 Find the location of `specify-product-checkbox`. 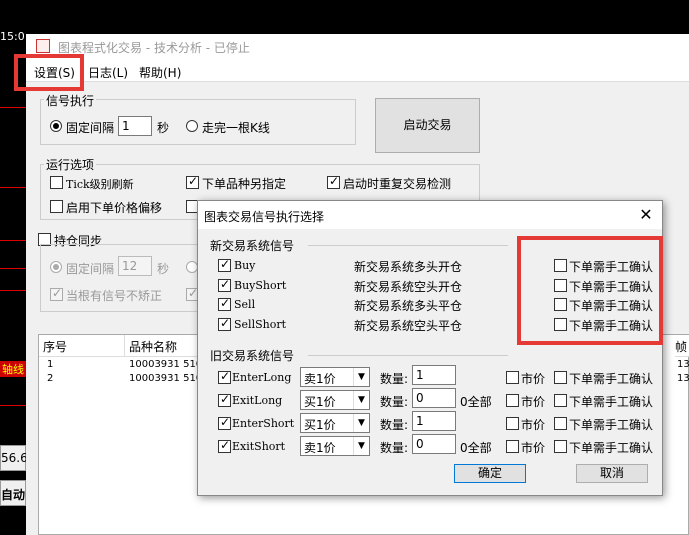

specify-product-checkbox is located at coordinates (192, 181).